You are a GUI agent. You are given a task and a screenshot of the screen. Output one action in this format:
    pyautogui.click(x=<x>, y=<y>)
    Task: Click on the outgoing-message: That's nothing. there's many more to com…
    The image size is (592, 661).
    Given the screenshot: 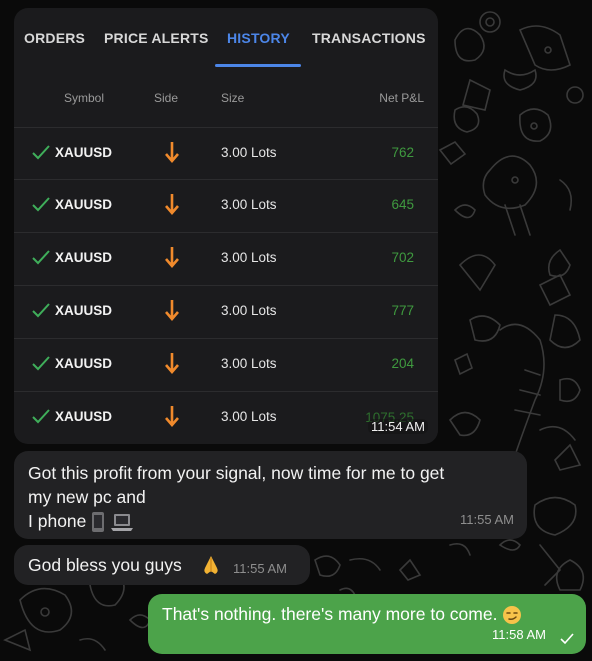 What is the action you would take?
    pyautogui.click(x=367, y=624)
    